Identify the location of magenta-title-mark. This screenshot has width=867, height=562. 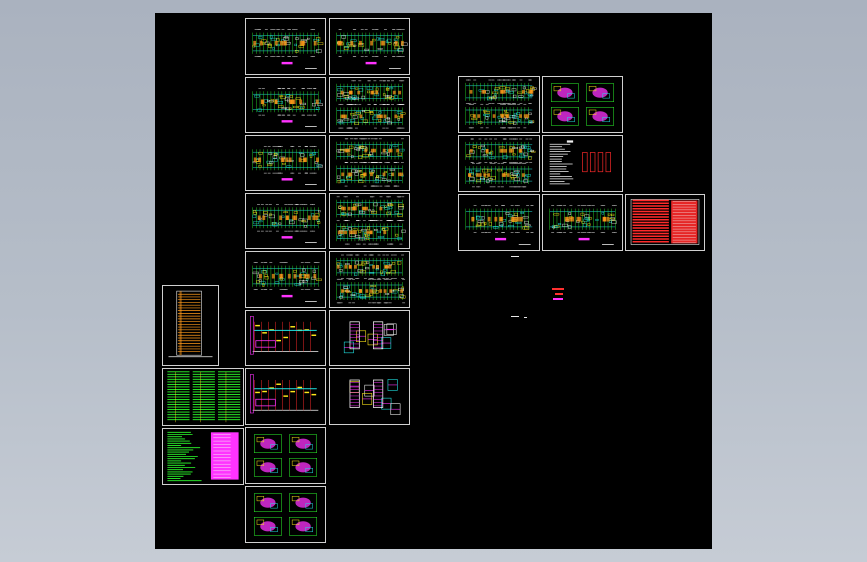
(558, 299).